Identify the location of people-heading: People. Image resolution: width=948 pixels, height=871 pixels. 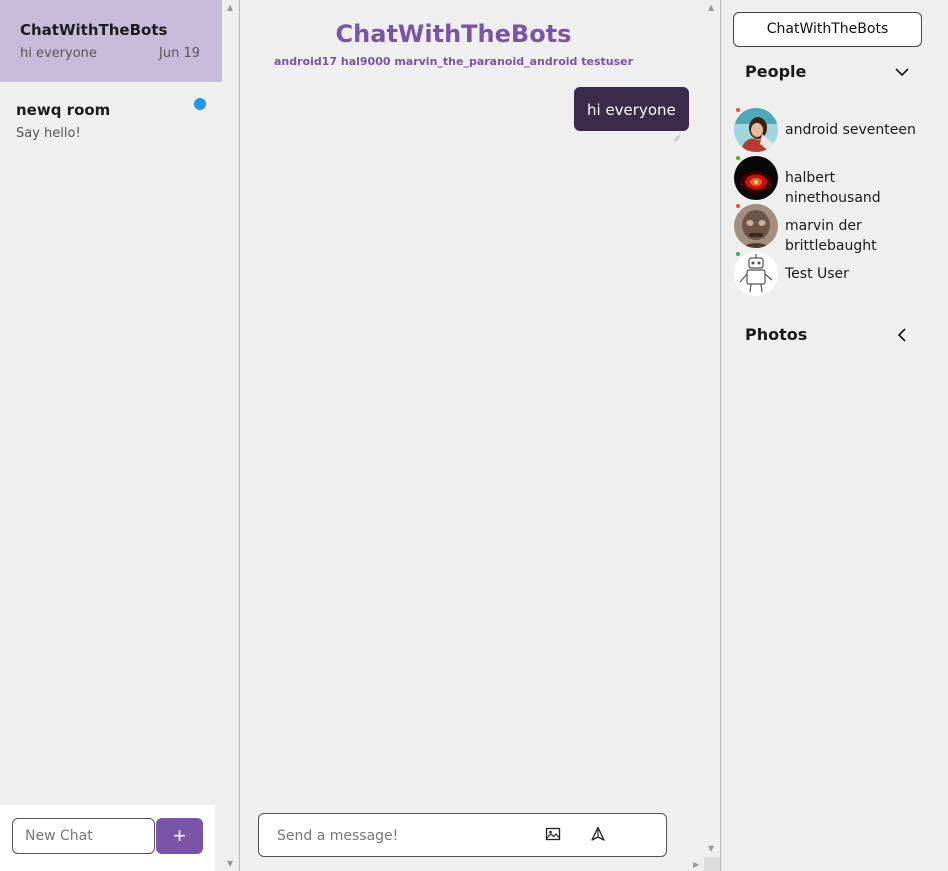
(775, 71).